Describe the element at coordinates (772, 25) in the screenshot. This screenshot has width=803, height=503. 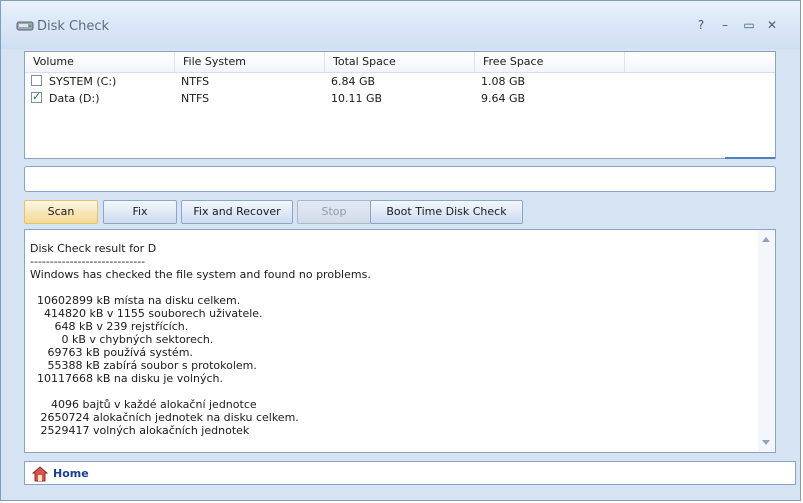
I see `close-button: ✕` at that location.